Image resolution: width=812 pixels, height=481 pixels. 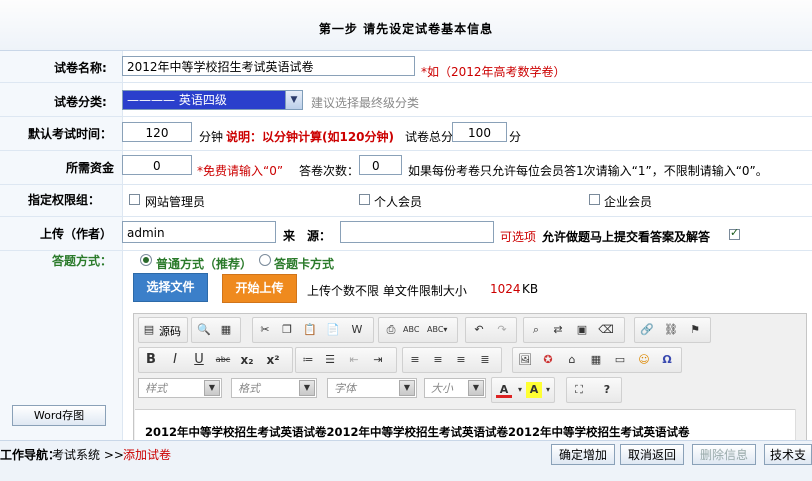 What do you see at coordinates (788, 454) in the screenshot?
I see `tech-support-button: 技术支` at bounding box center [788, 454].